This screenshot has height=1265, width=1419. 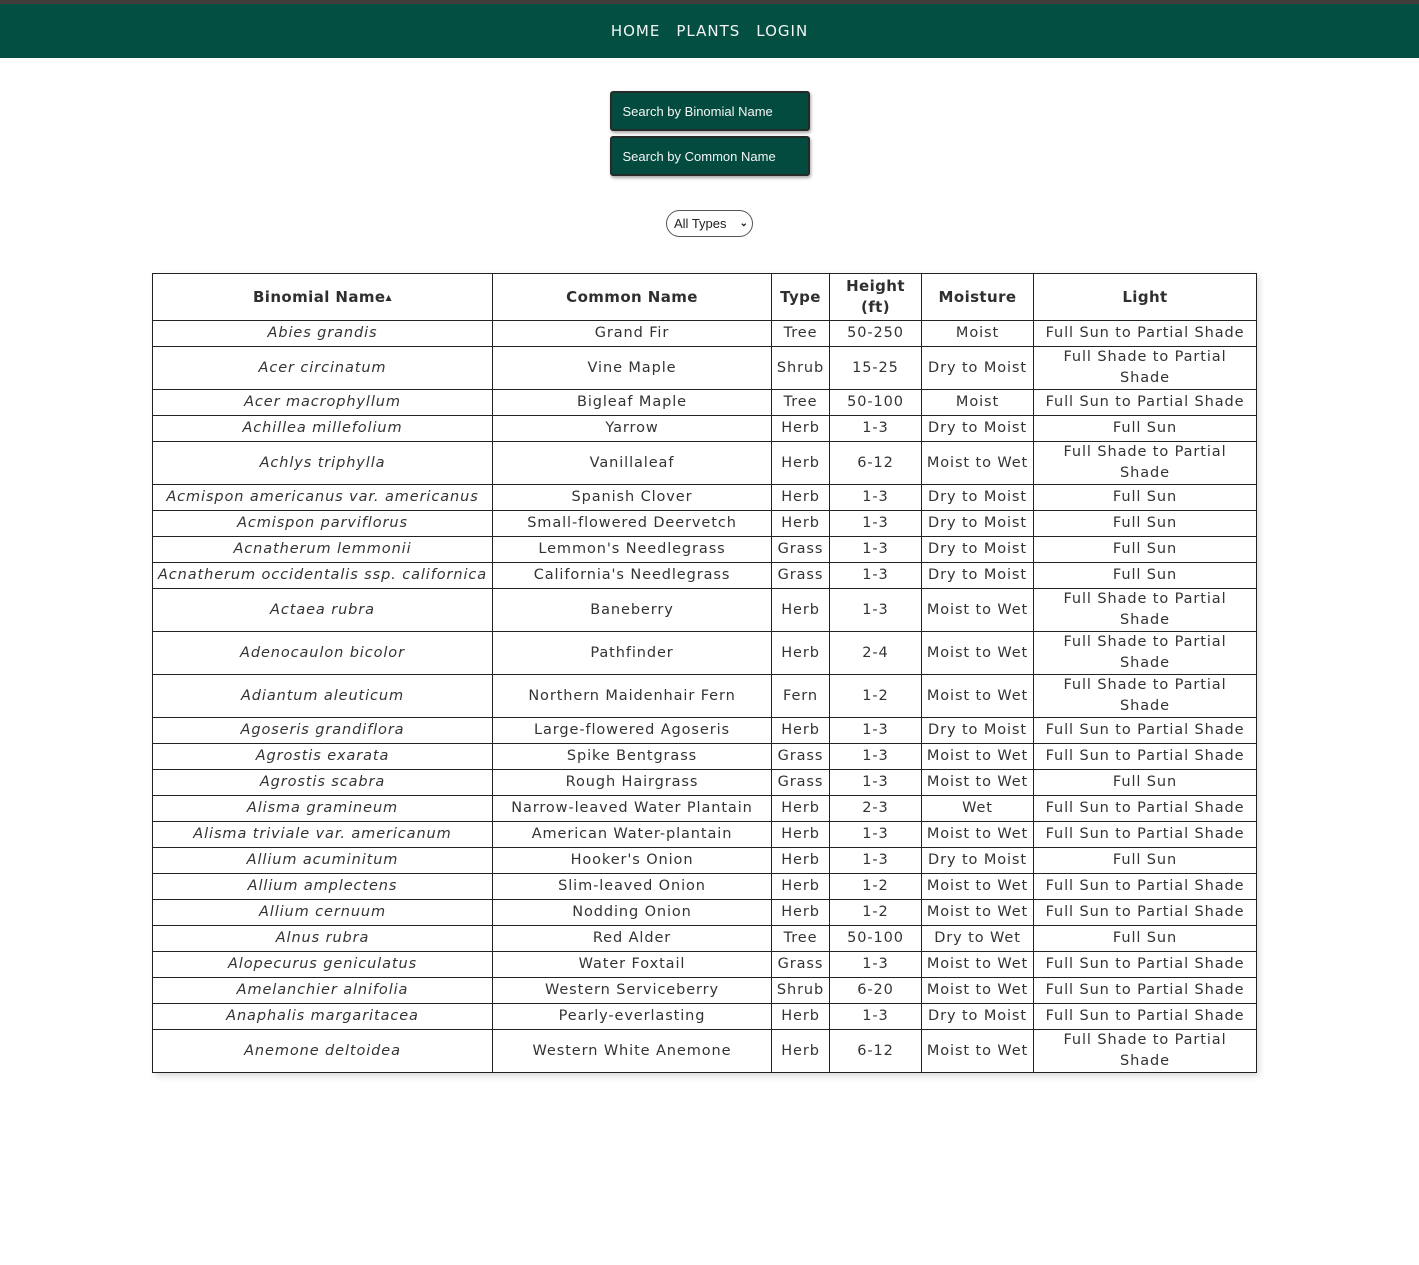 I want to click on cell-binomial-name: Allium amplectens, so click(x=322, y=886).